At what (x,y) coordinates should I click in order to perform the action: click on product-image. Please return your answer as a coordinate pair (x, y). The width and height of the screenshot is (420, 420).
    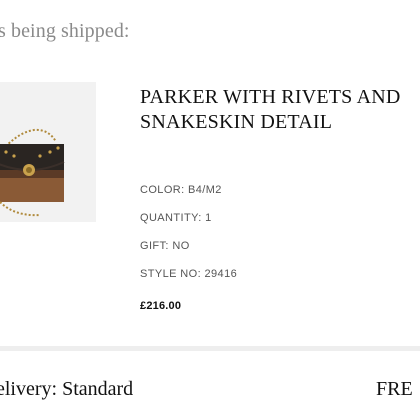
    Looking at the image, I should click on (48, 152).